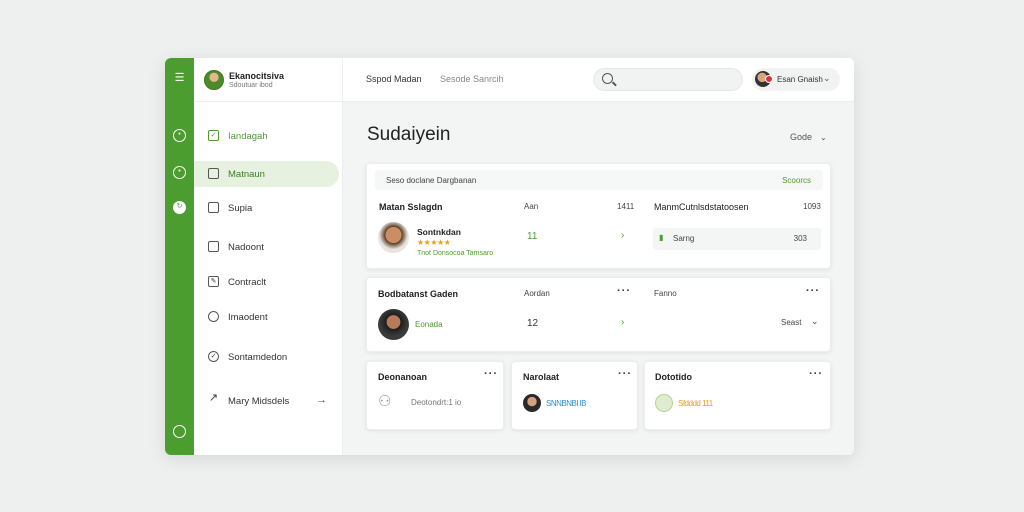  Describe the element at coordinates (246, 247) in the screenshot. I see `sidebar-item-label: Nadoont` at that location.